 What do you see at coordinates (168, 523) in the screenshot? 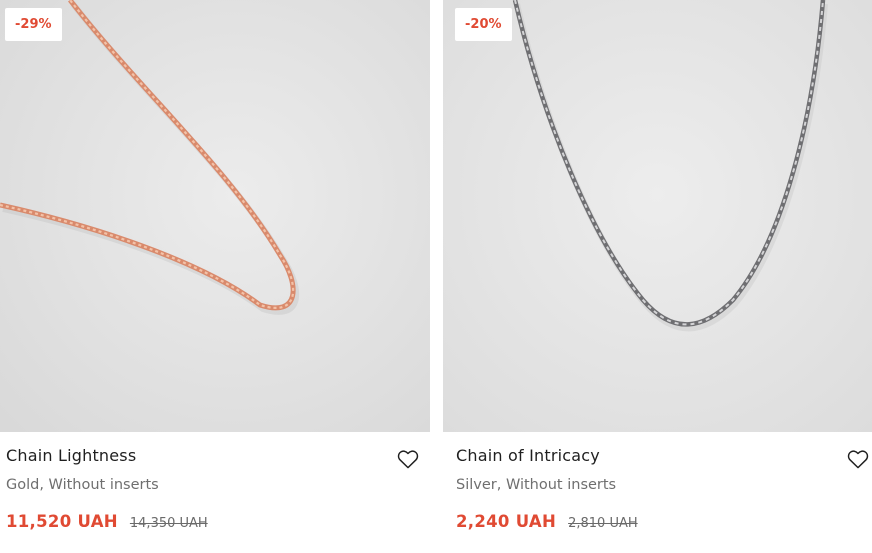
I see `old-price: 14,350 UAH` at bounding box center [168, 523].